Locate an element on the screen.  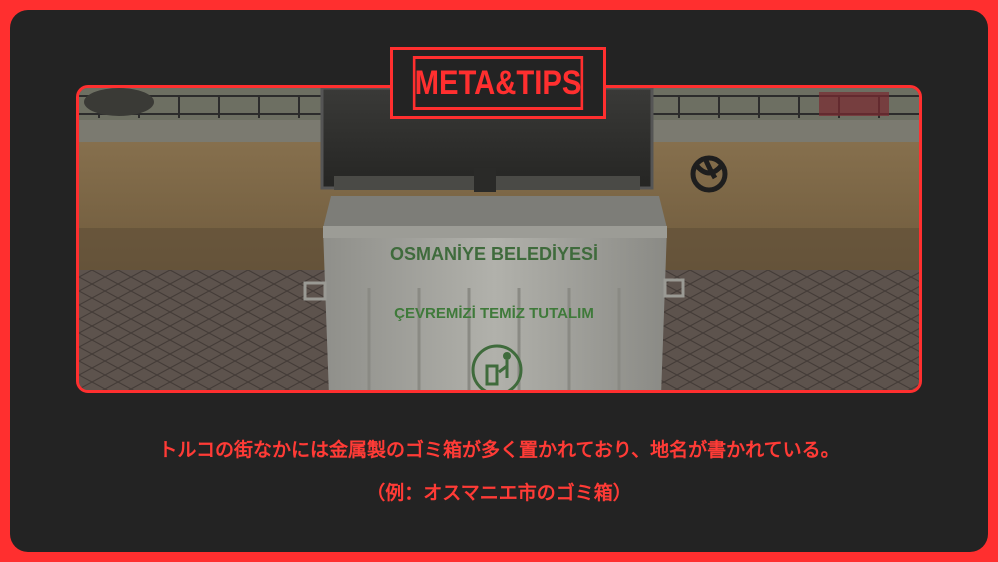
caption-line-1: トルコの街なかには金属製のゴミ箱が多く置かれており、地名が書かれている。 is located at coordinates (499, 450).